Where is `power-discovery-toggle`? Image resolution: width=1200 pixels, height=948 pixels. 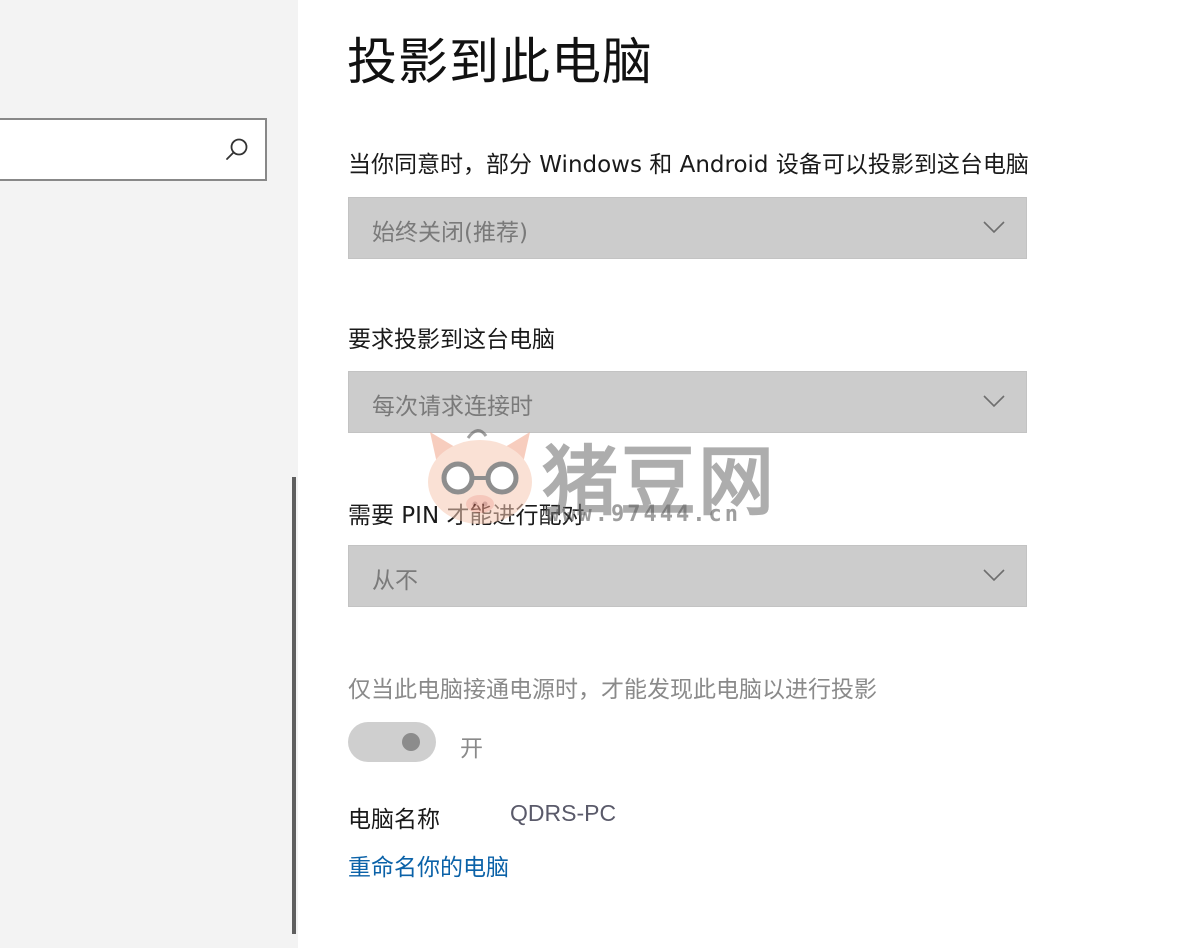 power-discovery-toggle is located at coordinates (392, 742).